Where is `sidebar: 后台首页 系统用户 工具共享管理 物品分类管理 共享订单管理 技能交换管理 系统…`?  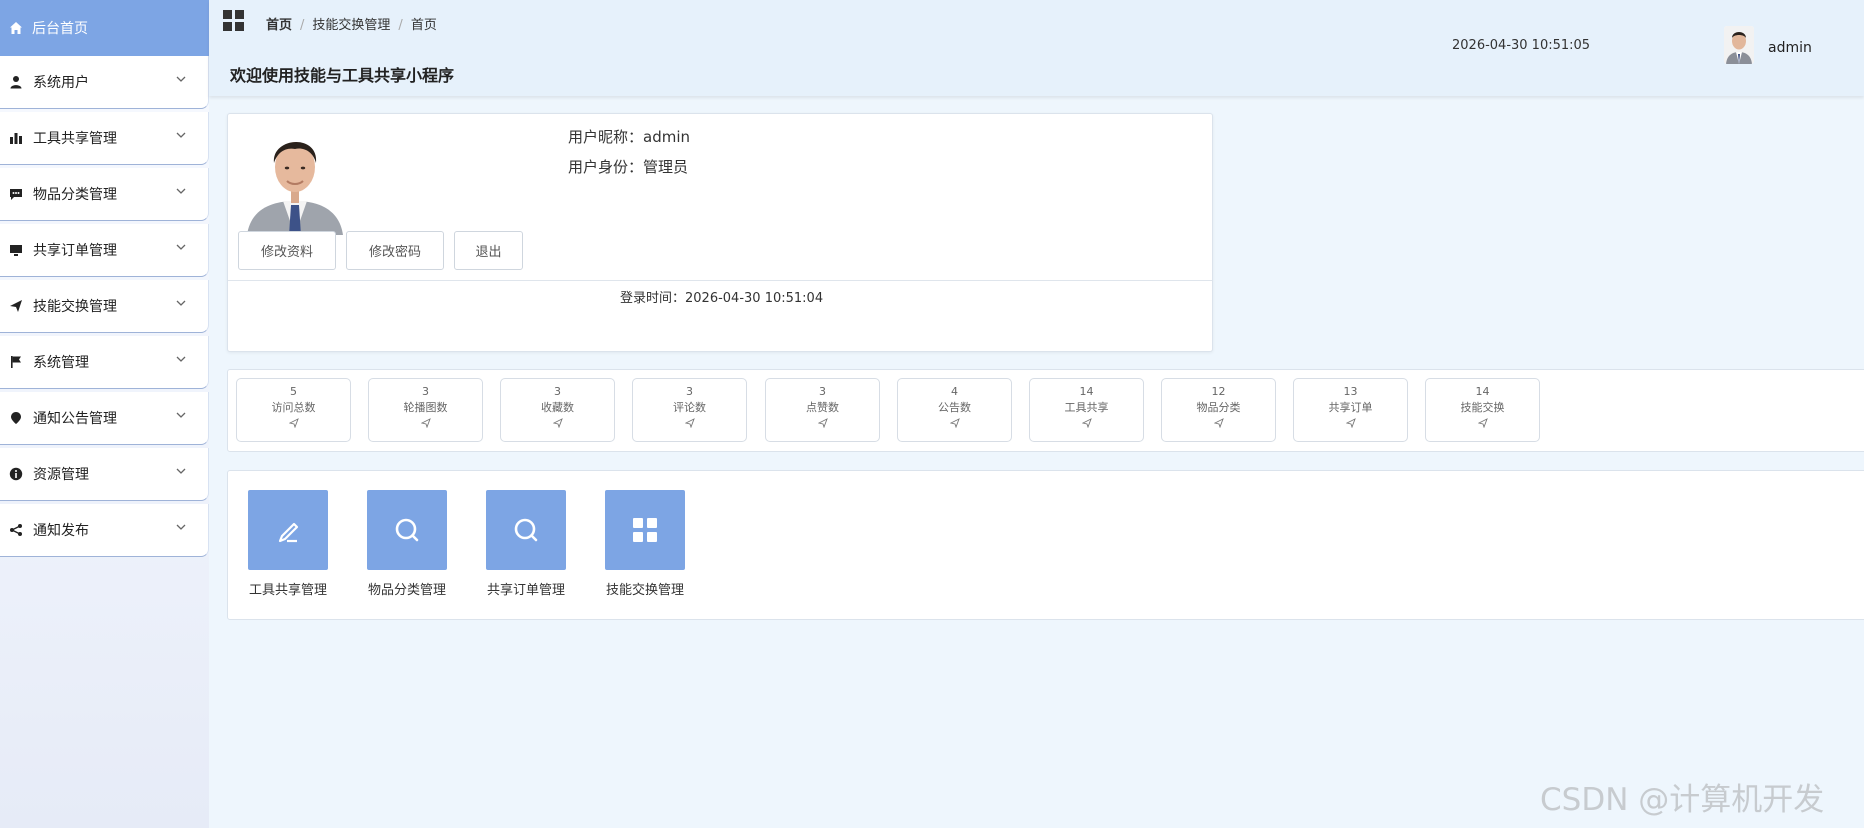
sidebar: 后台首页 系统用户 工具共享管理 物品分类管理 共享订单管理 技能交换管理 系统… is located at coordinates (104, 414).